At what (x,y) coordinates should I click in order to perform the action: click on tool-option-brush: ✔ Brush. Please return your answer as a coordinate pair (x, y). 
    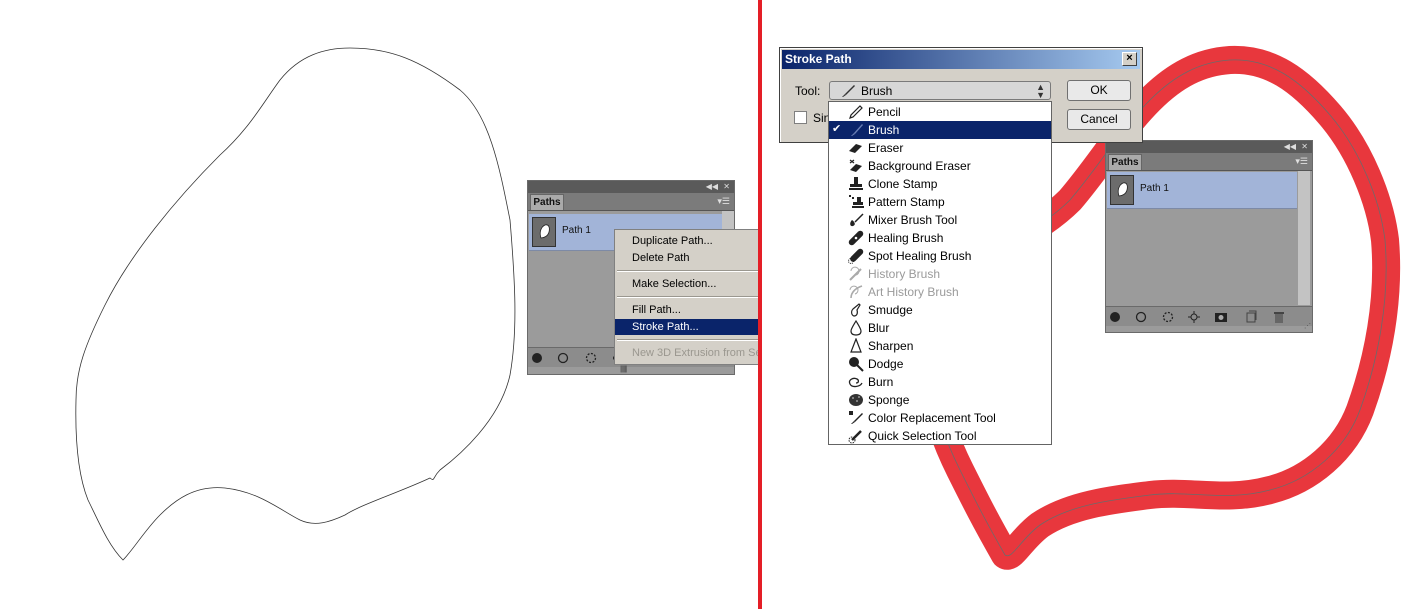
    Looking at the image, I should click on (940, 130).